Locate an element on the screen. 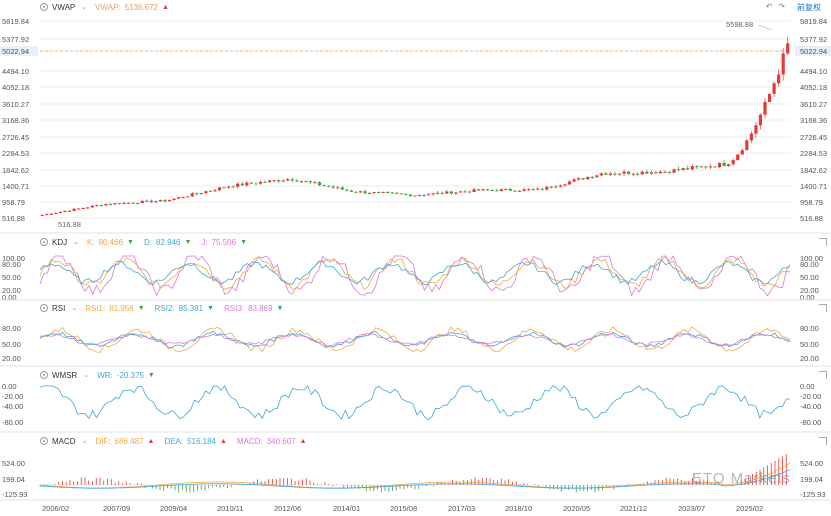  y-tick-label: 1400.71 is located at coordinates (813, 186).